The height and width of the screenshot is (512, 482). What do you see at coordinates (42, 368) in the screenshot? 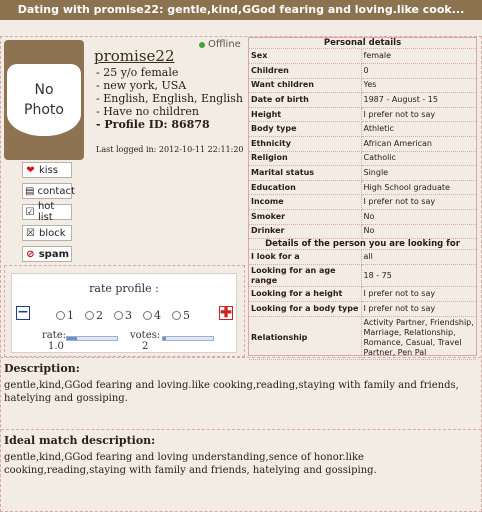
I see `description-heading: Description:` at bounding box center [42, 368].